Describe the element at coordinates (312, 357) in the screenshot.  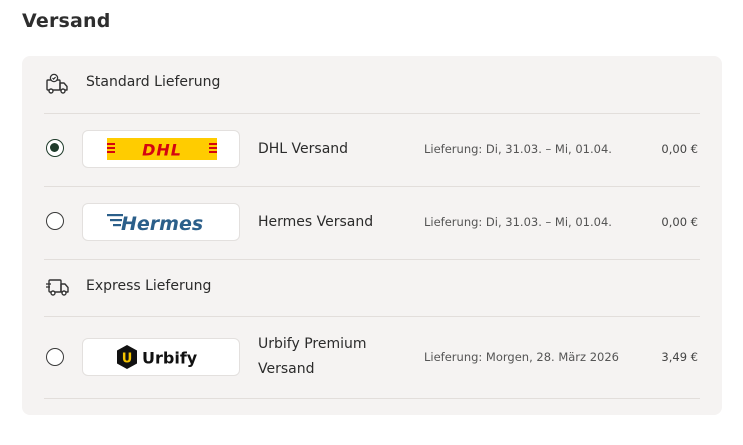
I see `carrier-name-urbify: Urbify Premium Versand` at that location.